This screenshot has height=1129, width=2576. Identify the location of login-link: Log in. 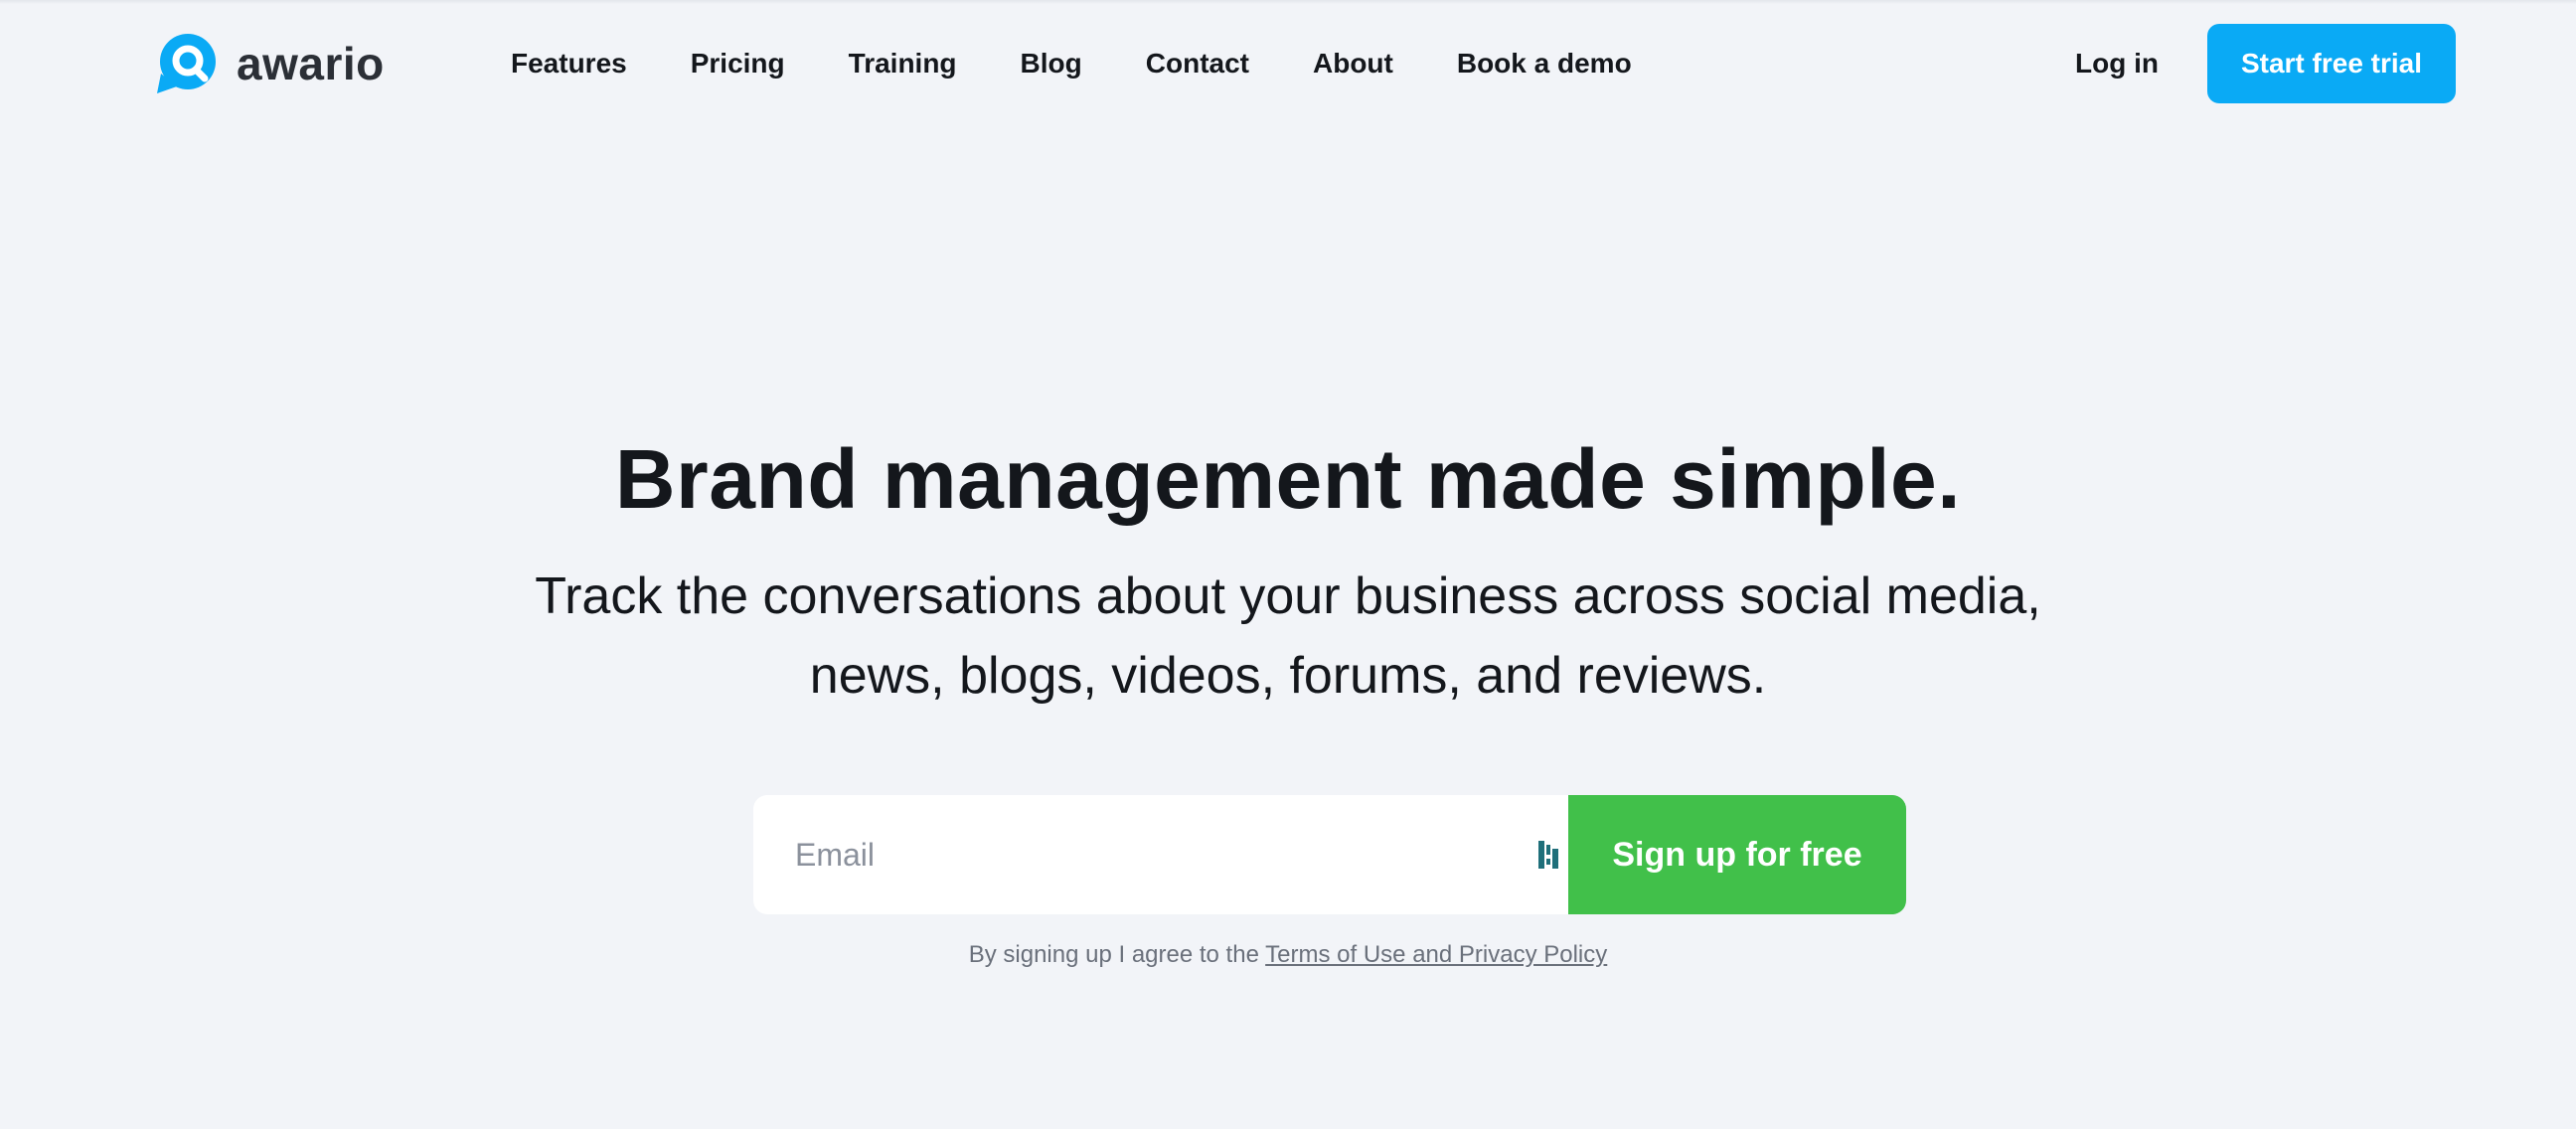
(2117, 64).